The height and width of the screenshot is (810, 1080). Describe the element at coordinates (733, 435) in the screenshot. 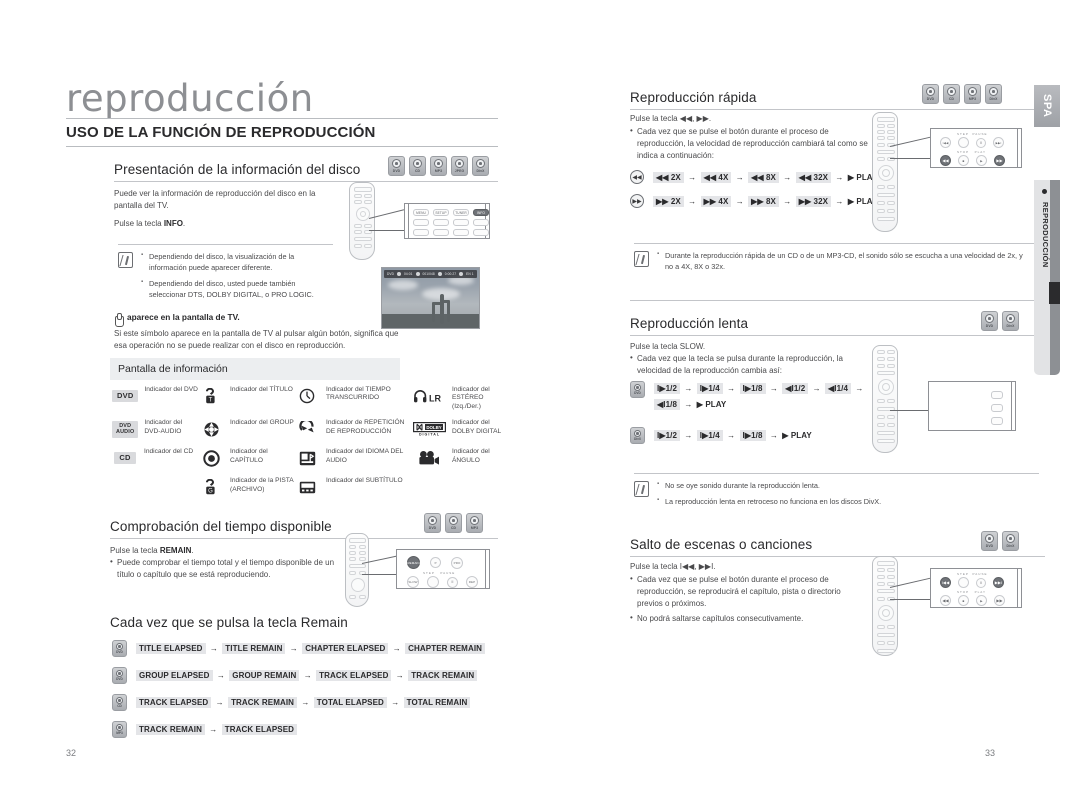

I see `sequence-text: I▶1/2 → I▶1/4 → I▶1/8 → ▶ PLAY` at that location.